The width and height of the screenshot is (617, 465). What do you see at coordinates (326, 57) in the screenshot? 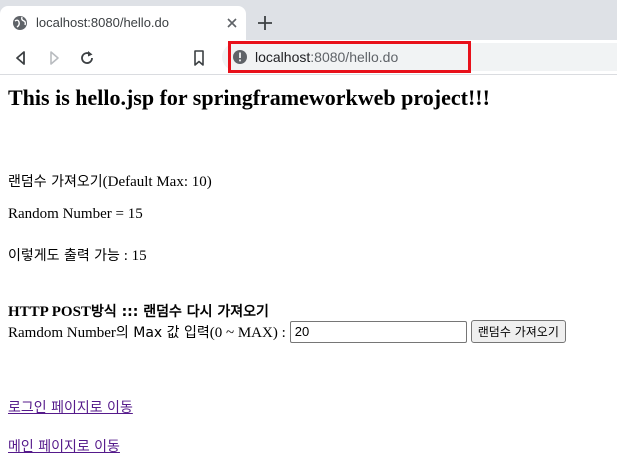
I see `url-text: localhost:8080/hello.do` at bounding box center [326, 57].